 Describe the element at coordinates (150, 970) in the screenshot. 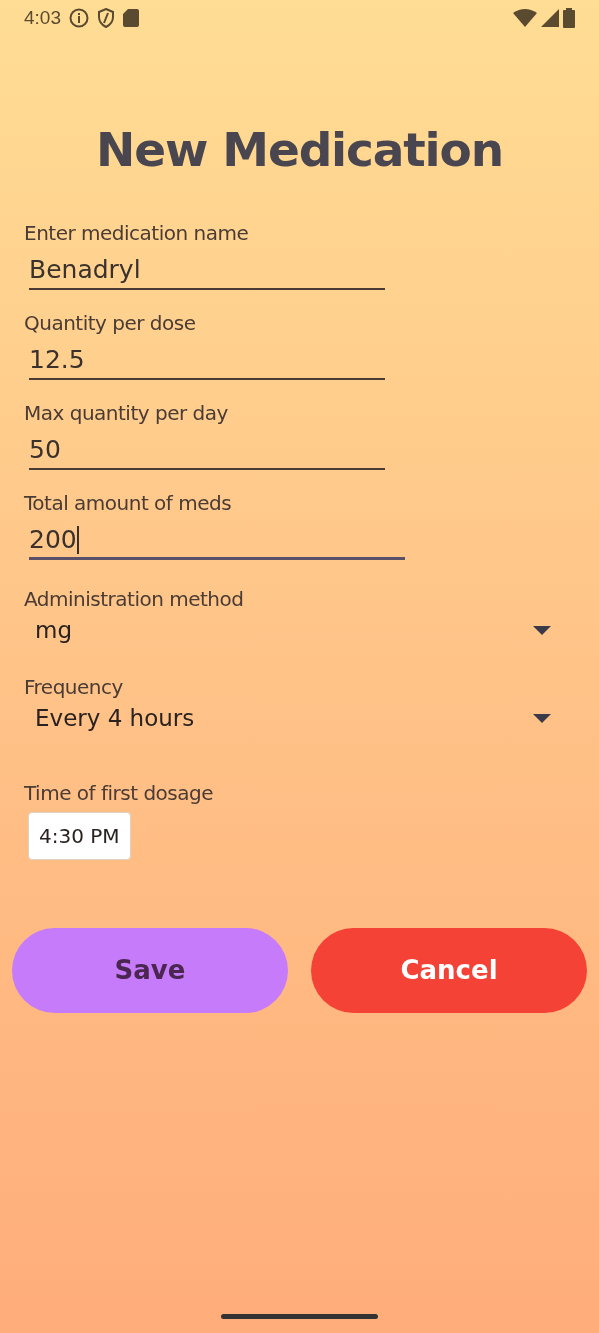

I see `save-button: Save` at that location.